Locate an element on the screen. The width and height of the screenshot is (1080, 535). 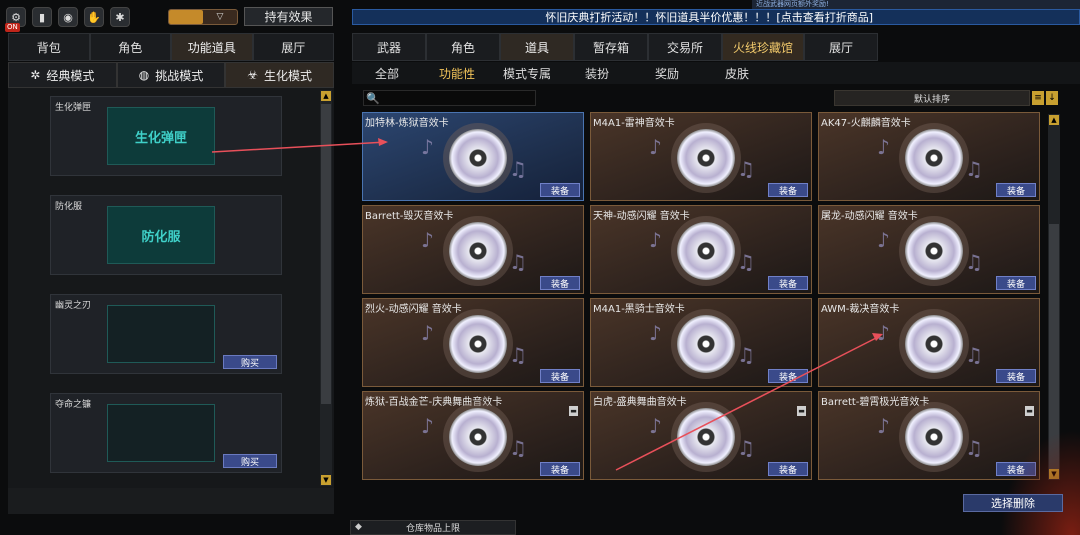
list-item: 幽灵之刃 购买 is located at coordinates (166, 334).